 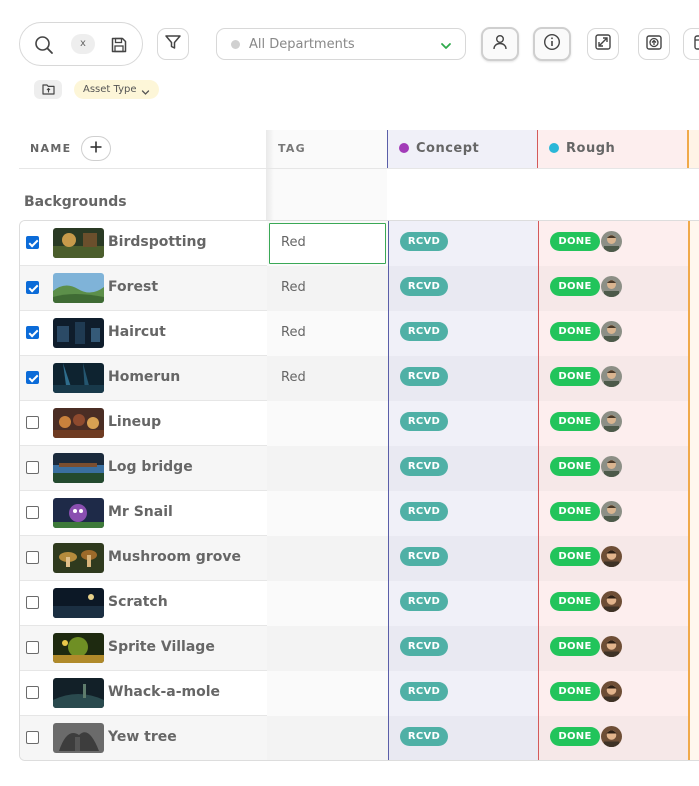 I want to click on asset-name: Lineup, so click(x=134, y=422).